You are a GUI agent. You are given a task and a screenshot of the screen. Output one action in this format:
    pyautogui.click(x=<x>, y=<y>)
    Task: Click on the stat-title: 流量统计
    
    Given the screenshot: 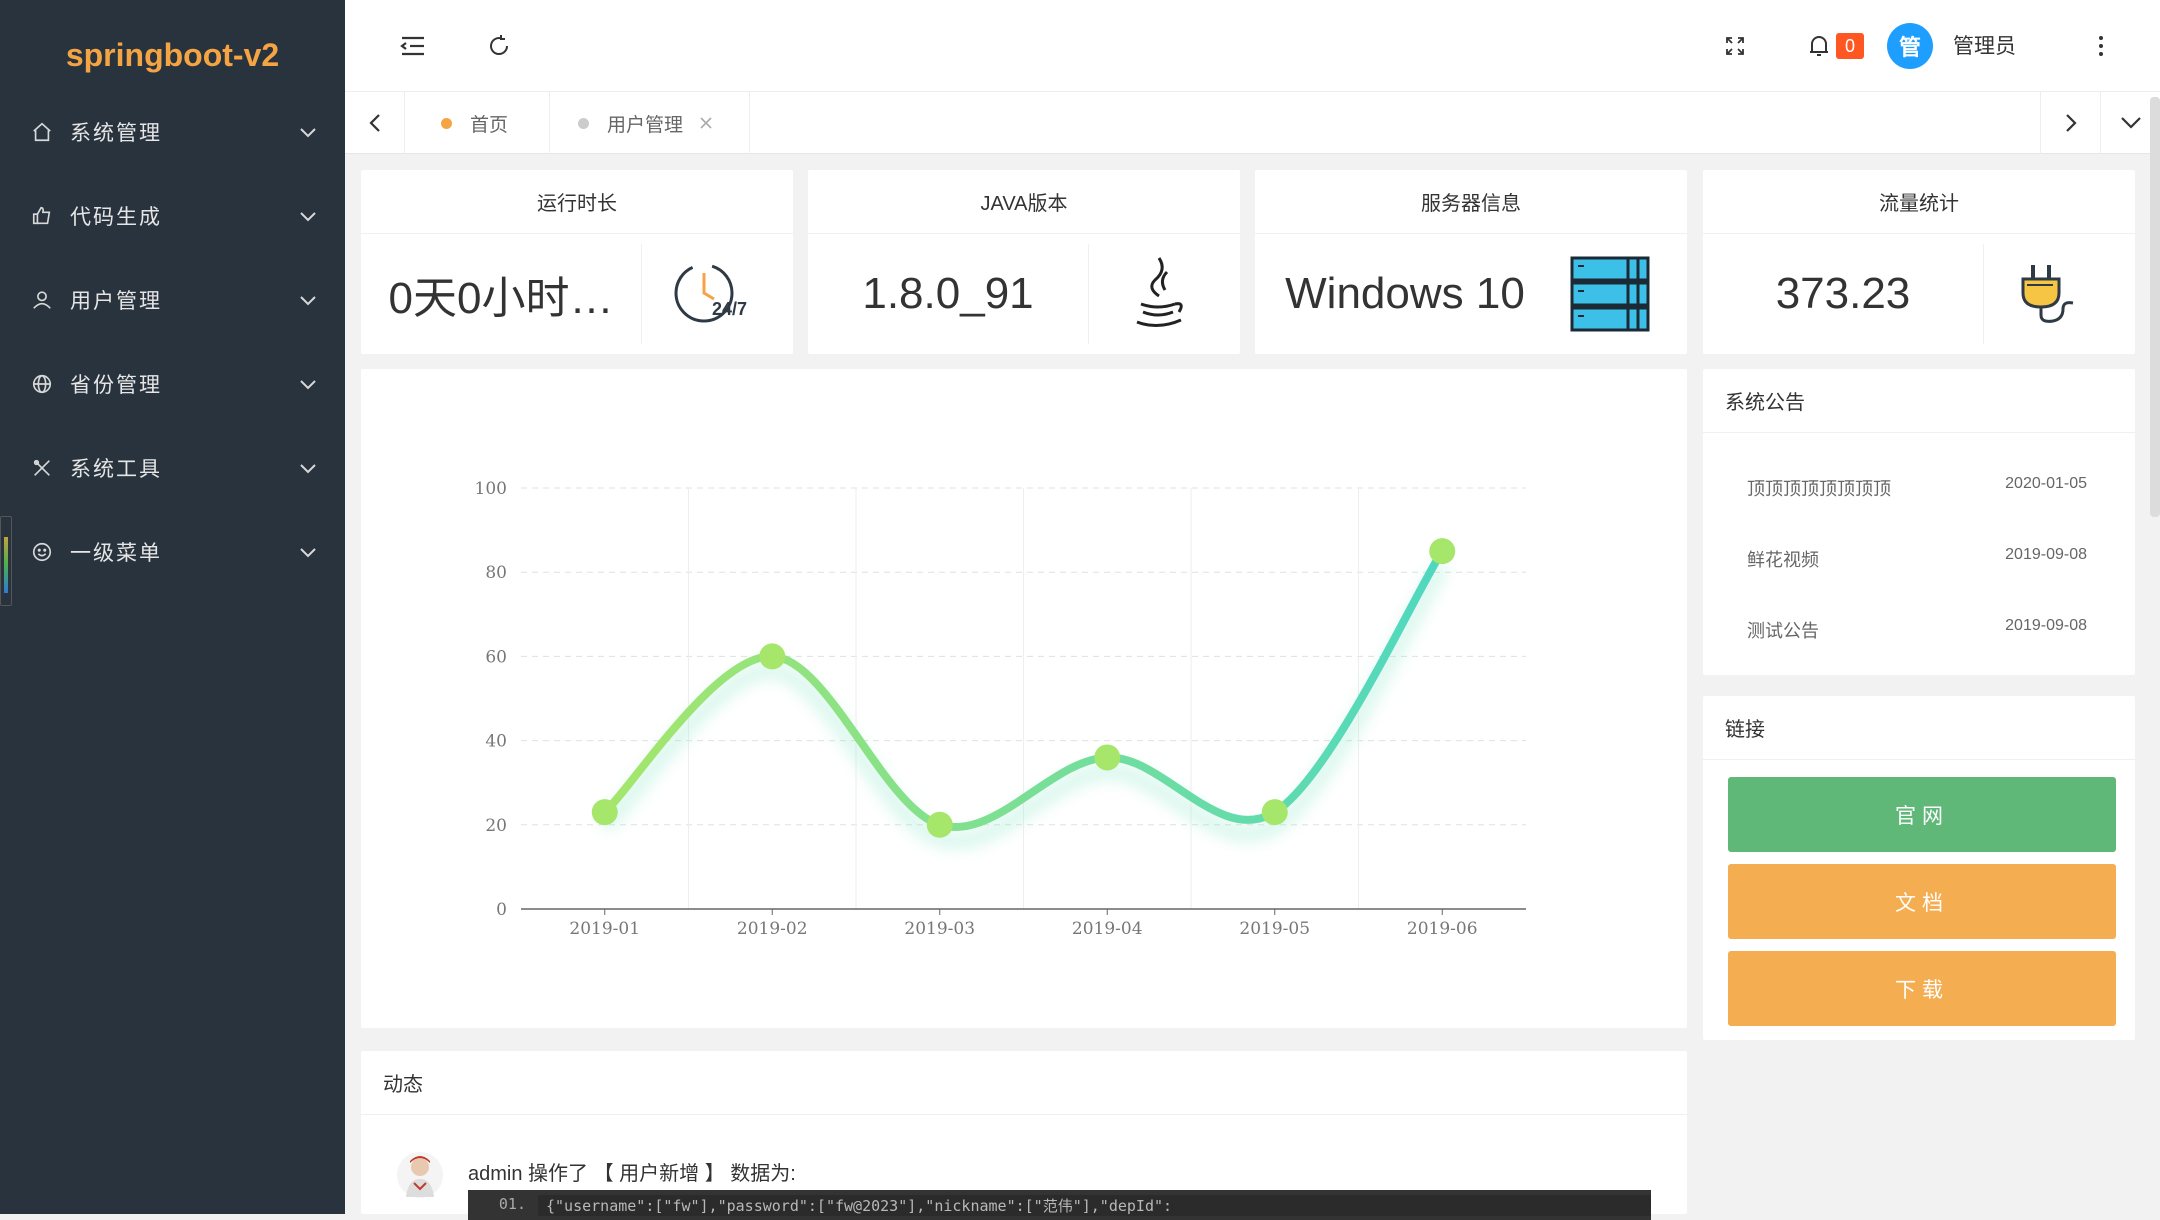 What is the action you would take?
    pyautogui.click(x=1919, y=202)
    